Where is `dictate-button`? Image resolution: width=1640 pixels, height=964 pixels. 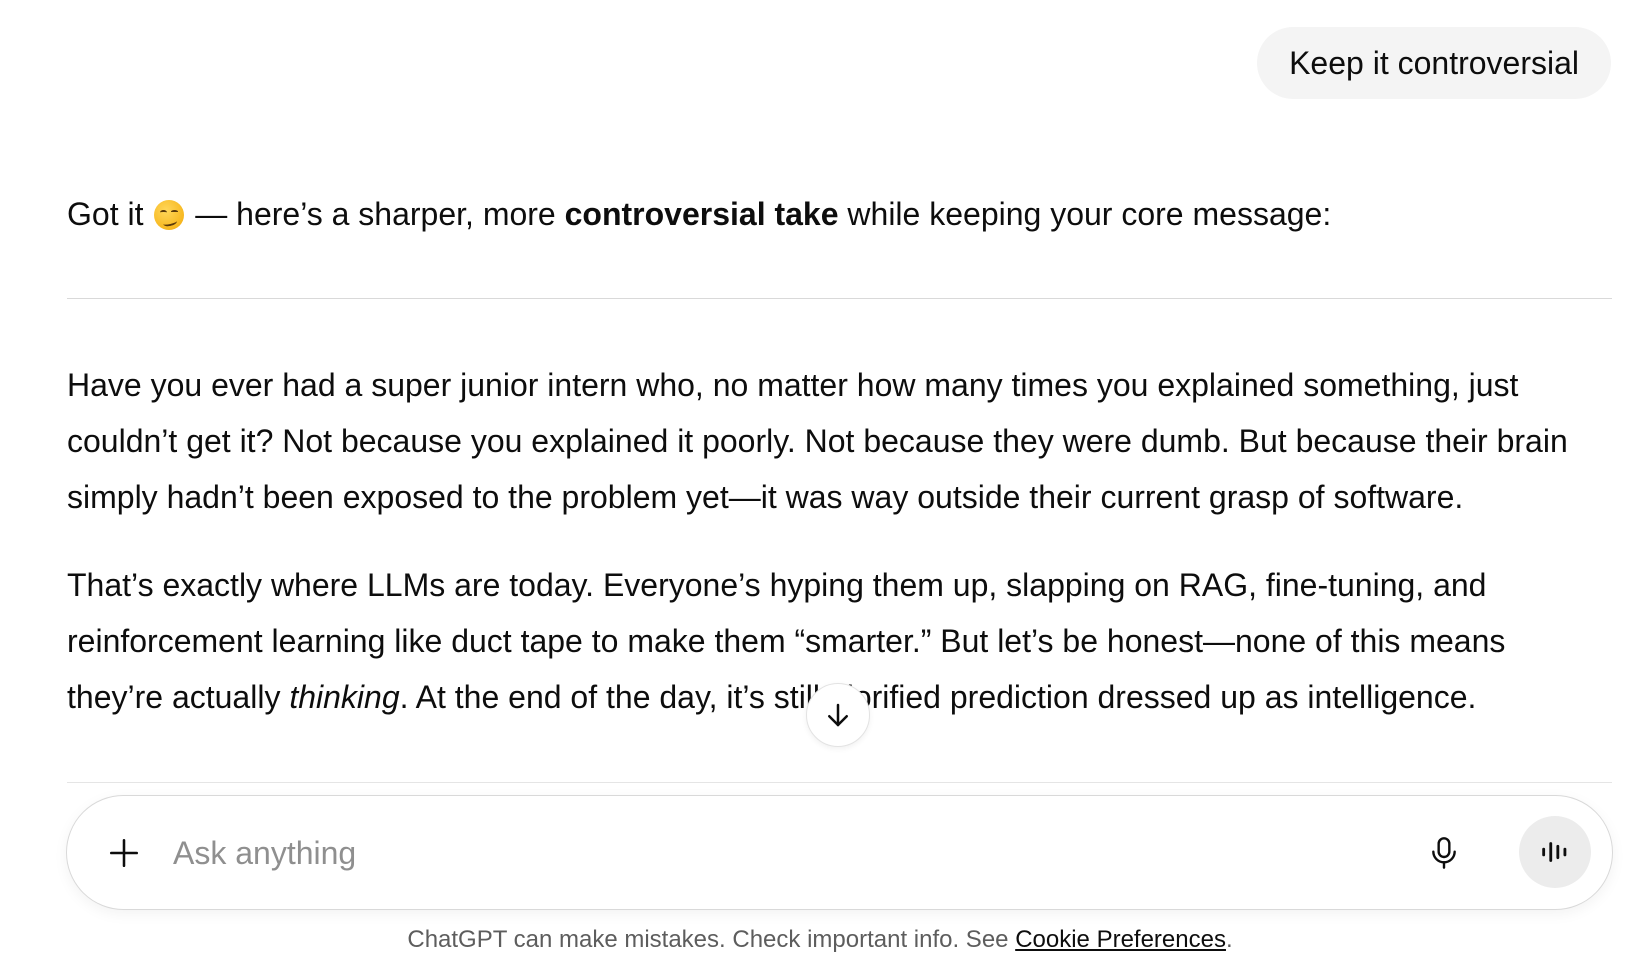 dictate-button is located at coordinates (1444, 853).